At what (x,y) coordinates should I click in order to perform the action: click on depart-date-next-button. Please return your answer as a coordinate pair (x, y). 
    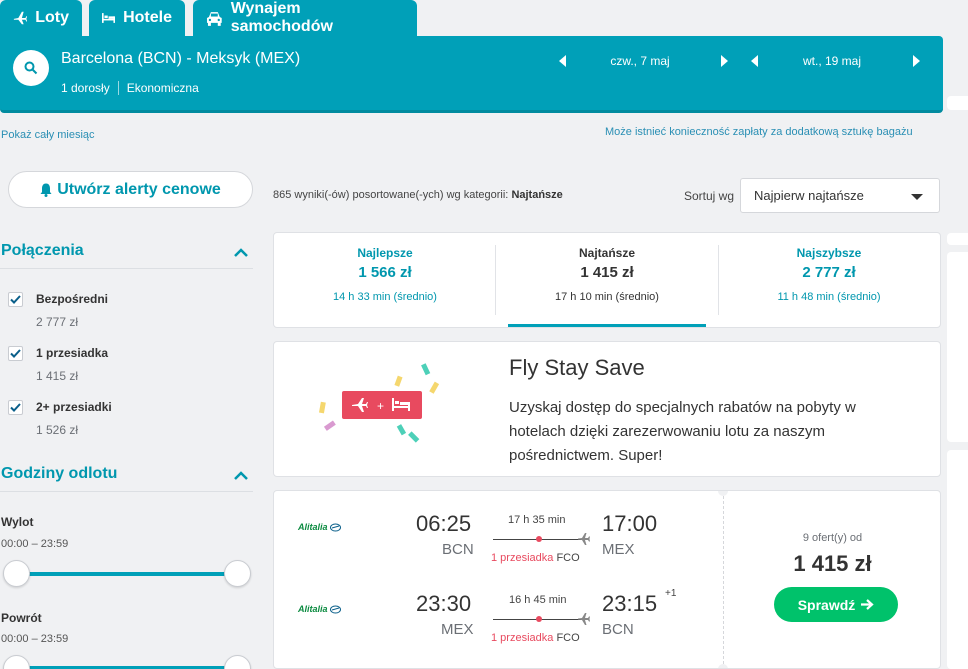
    Looking at the image, I should click on (724, 61).